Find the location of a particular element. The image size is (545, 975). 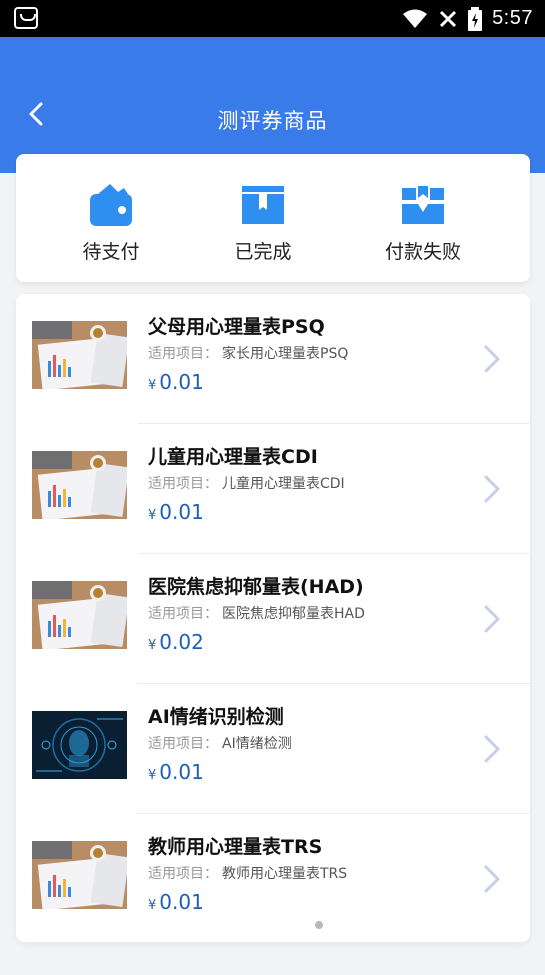

item-project: 适用项目： 儿童用心理量表CDI is located at coordinates (246, 483).